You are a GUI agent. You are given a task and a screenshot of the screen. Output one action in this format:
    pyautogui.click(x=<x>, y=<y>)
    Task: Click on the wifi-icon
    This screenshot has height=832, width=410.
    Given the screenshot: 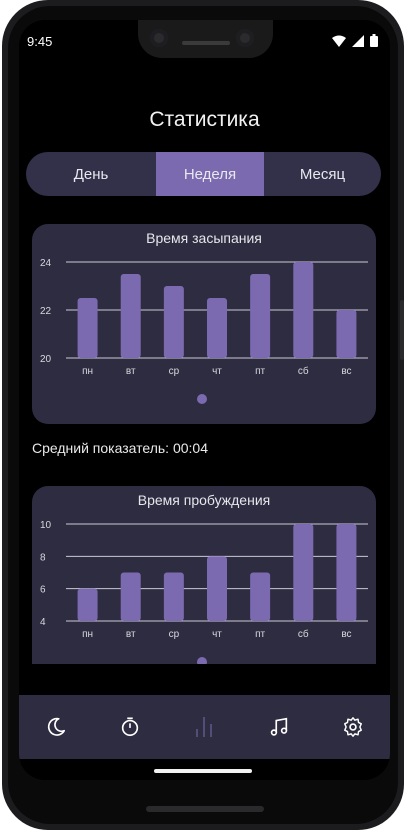 What is the action you would take?
    pyautogui.click(x=339, y=41)
    